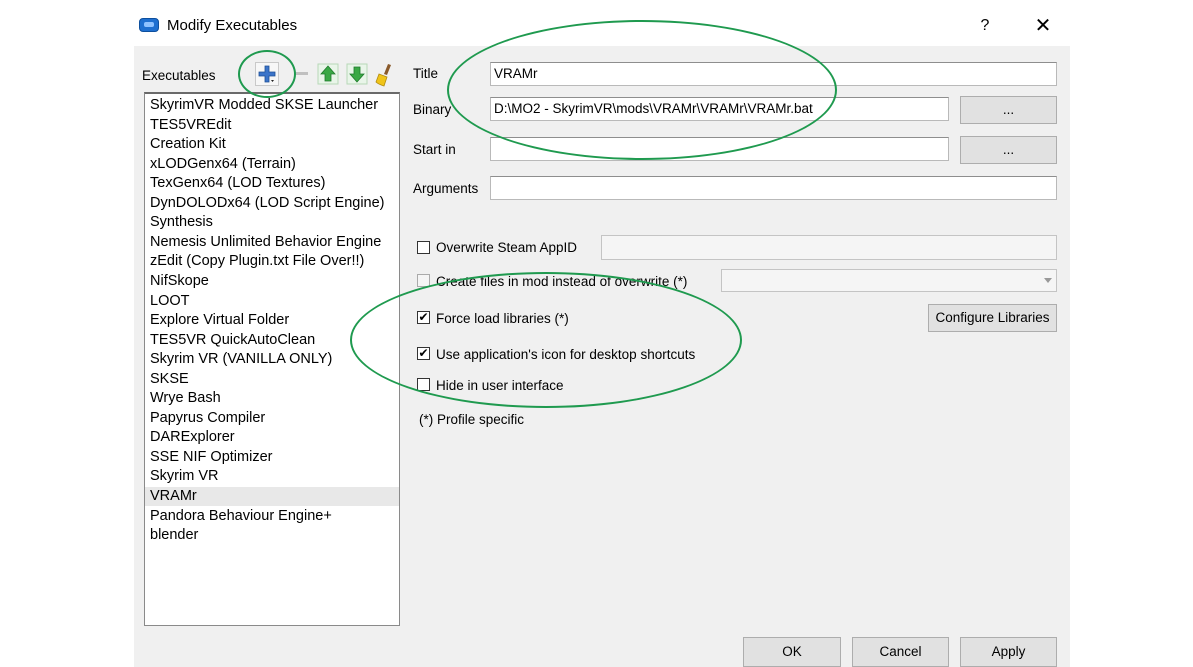 This screenshot has height=667, width=1193. Describe the element at coordinates (184, 476) in the screenshot. I see `list-item: Skyrim VR` at that location.